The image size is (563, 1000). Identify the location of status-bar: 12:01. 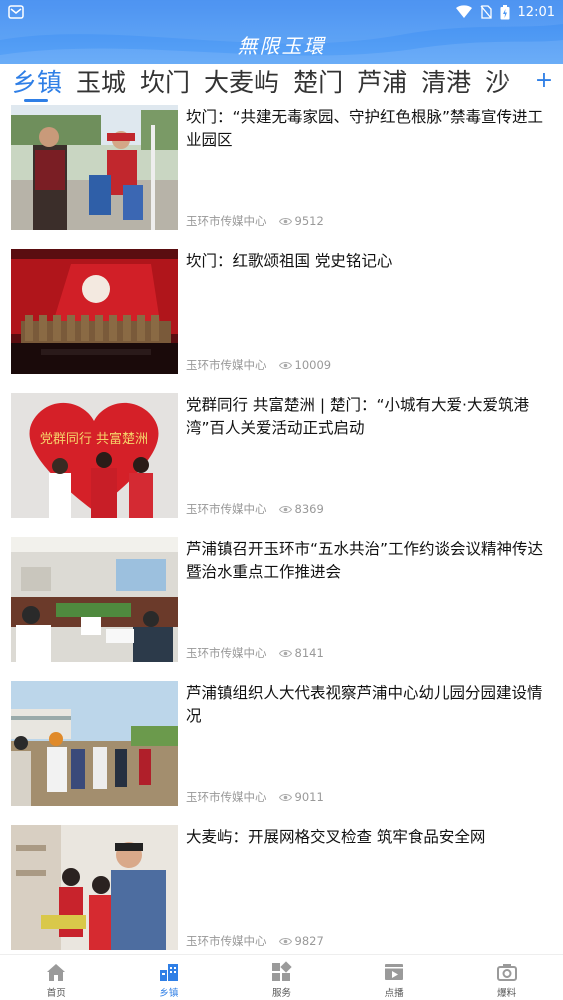
(281, 12).